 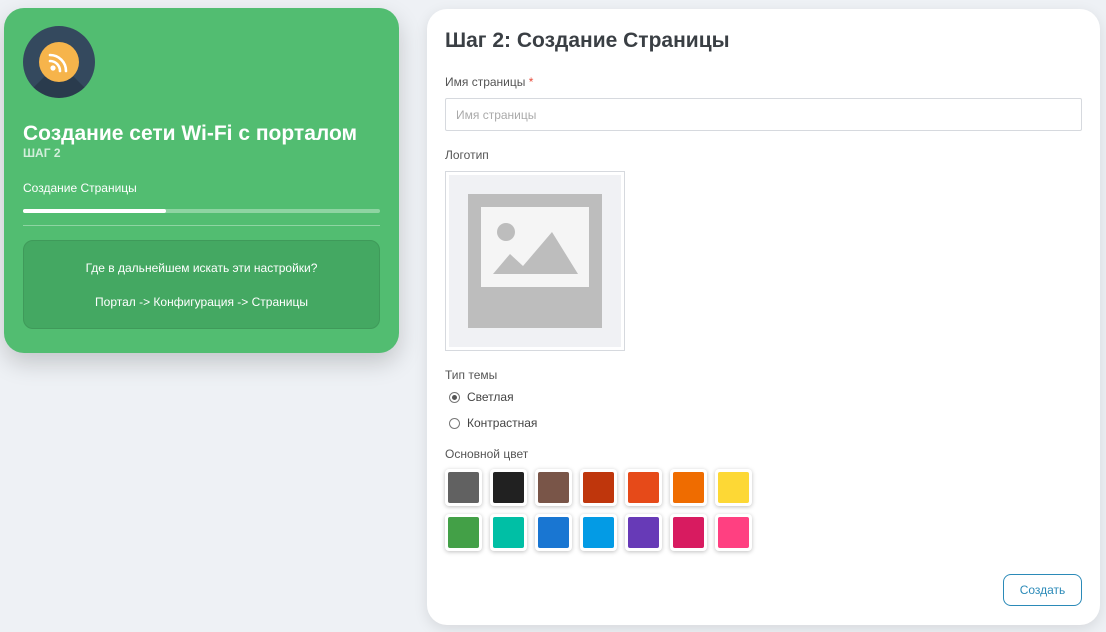 I want to click on wizard-progress-bar, so click(x=201, y=211).